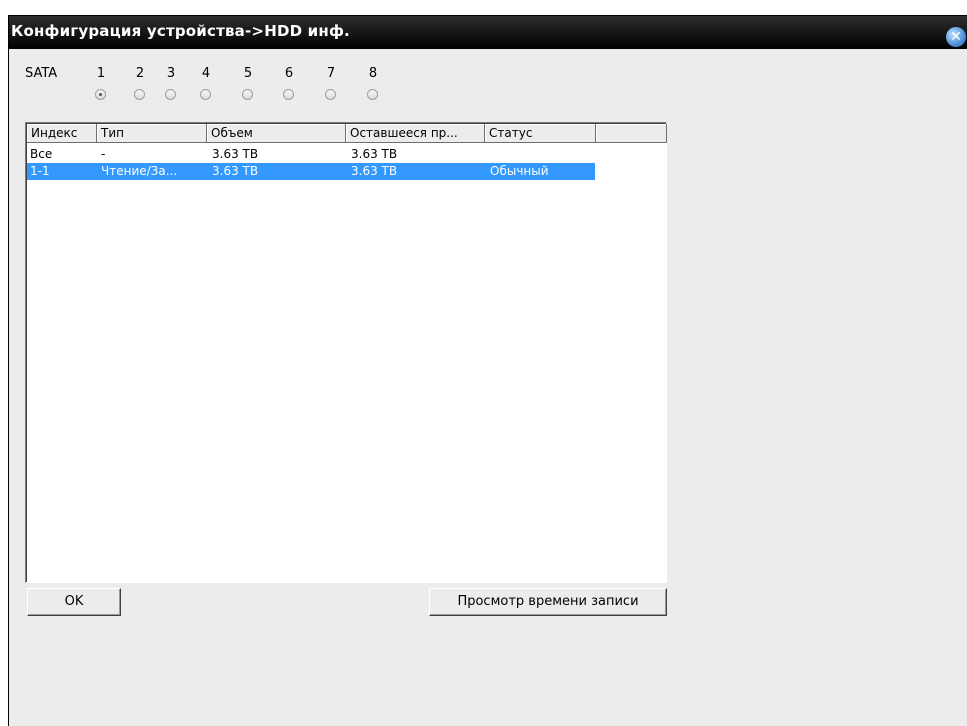  I want to click on disk-number-6: 6, so click(289, 73).